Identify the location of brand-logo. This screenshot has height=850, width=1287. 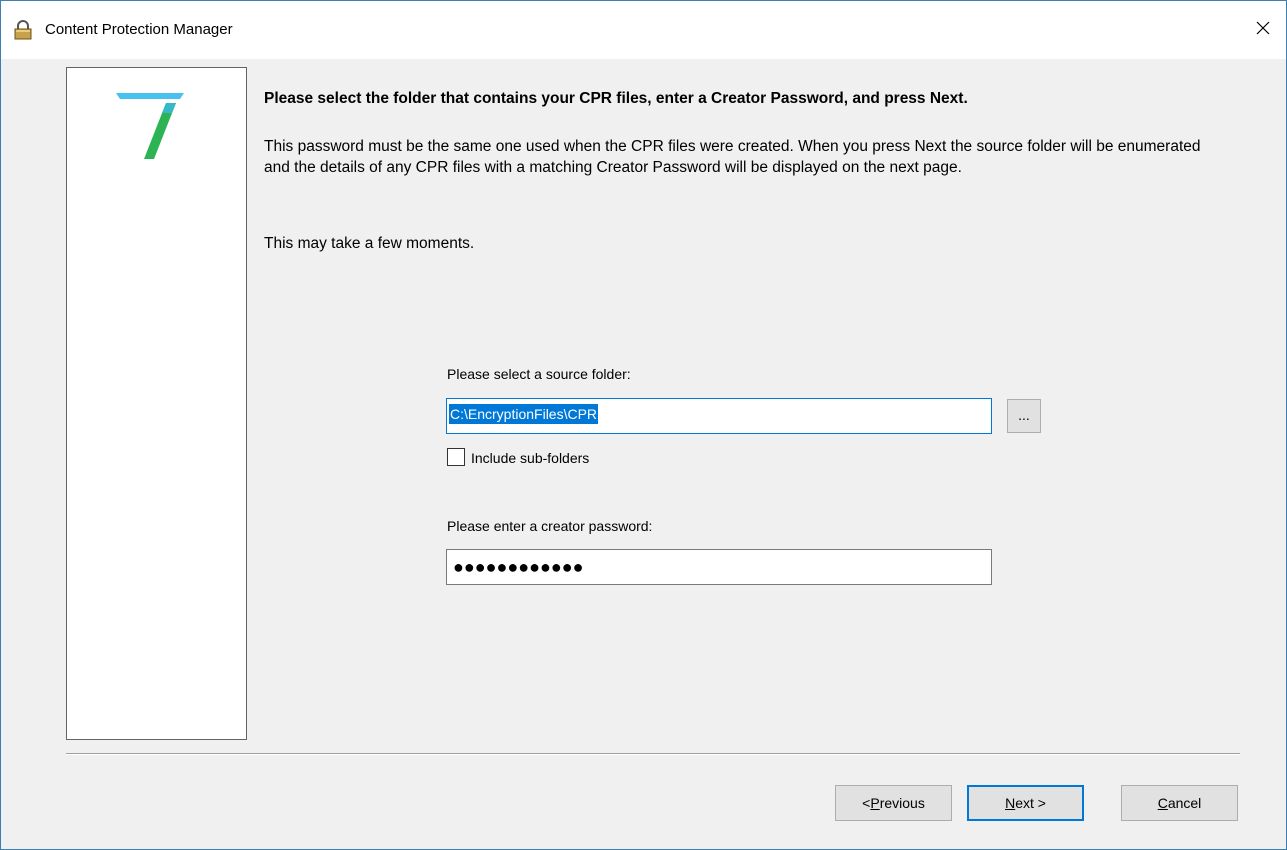
(150, 127).